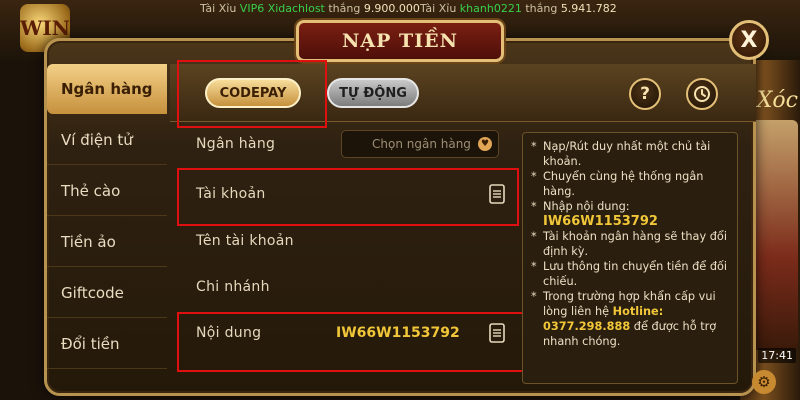 Image resolution: width=800 pixels, height=400 pixels. I want to click on bank-select: Chọn ngân hàng ♥, so click(420, 144).